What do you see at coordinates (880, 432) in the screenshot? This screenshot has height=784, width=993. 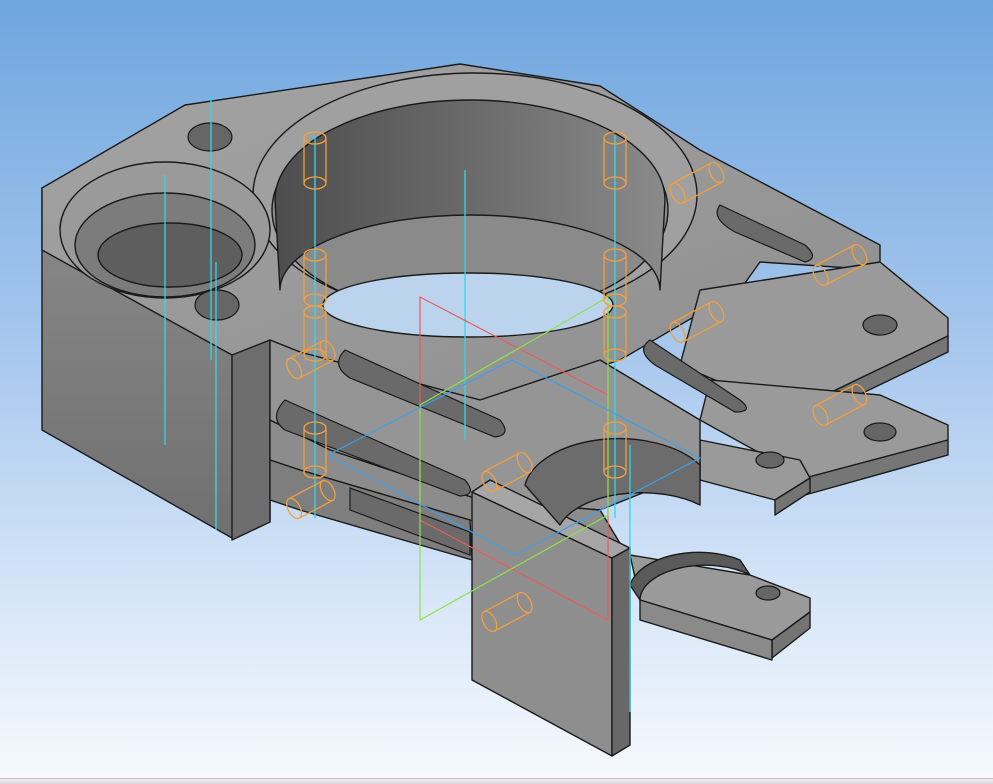 I see `hole-right-arm-lower` at bounding box center [880, 432].